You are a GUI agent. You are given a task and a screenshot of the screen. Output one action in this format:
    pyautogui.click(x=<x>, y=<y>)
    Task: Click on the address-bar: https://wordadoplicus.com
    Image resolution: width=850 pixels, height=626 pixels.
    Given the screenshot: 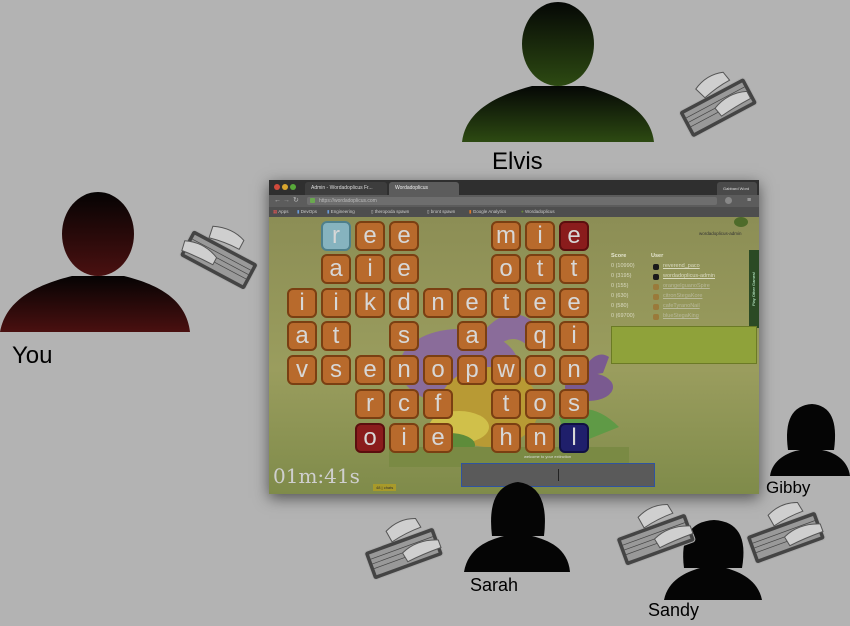 What is the action you would take?
    pyautogui.click(x=512, y=201)
    